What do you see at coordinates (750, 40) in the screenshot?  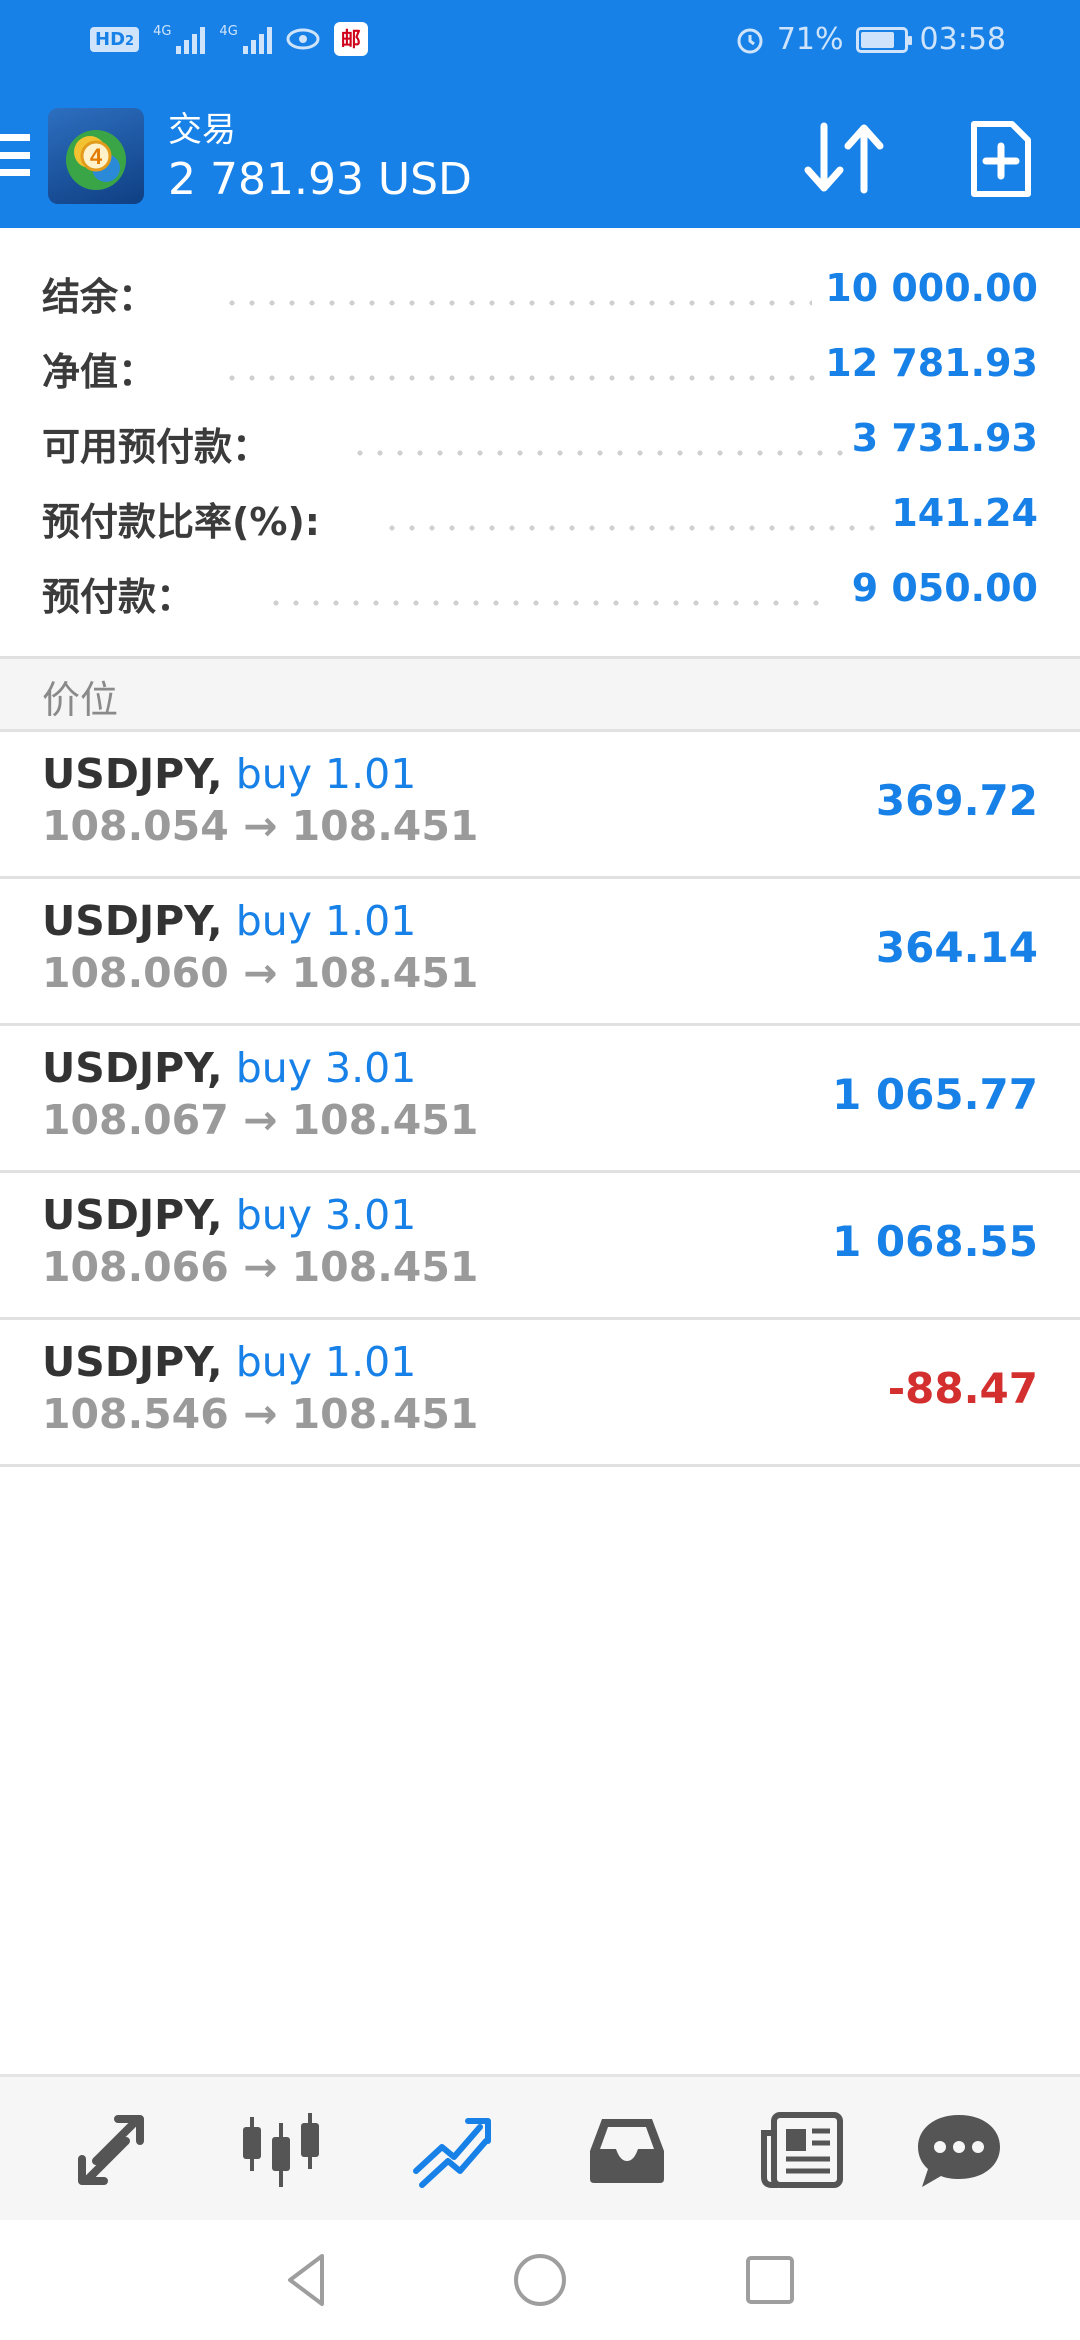 I see `alarm-icon` at bounding box center [750, 40].